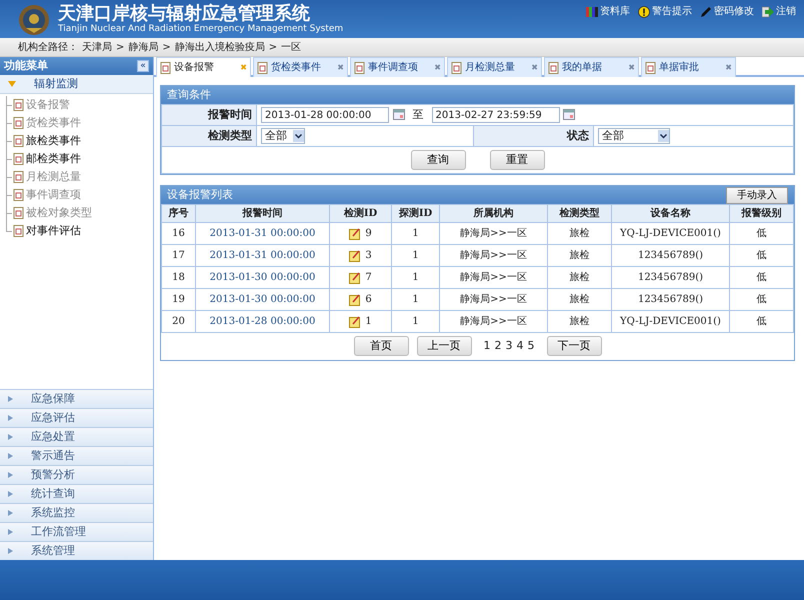  I want to click on column-header: 所属机构, so click(494, 213).